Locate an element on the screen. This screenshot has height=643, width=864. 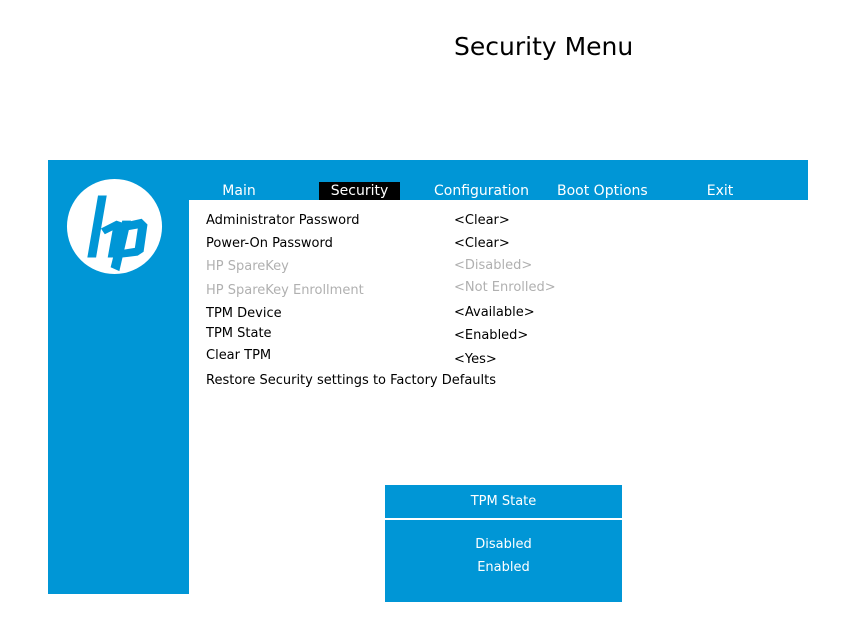
sidebar is located at coordinates (118, 377).